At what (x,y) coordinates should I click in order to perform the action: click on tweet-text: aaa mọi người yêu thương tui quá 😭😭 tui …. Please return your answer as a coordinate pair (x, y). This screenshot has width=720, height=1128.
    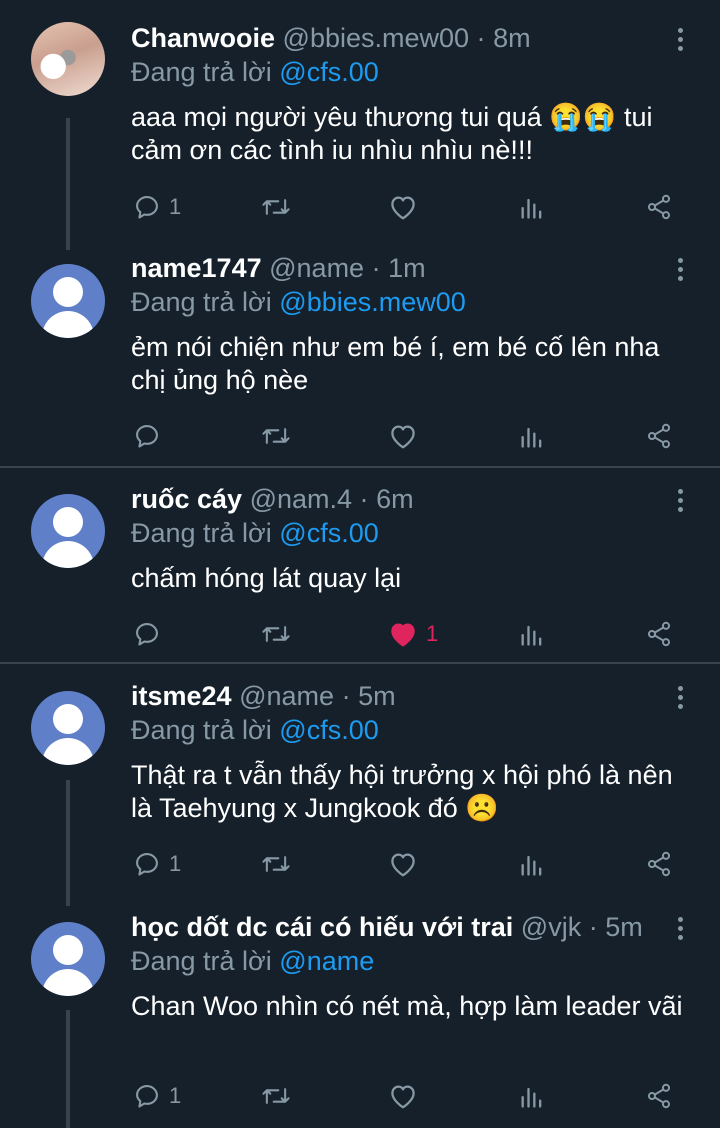
    Looking at the image, I should click on (392, 133).